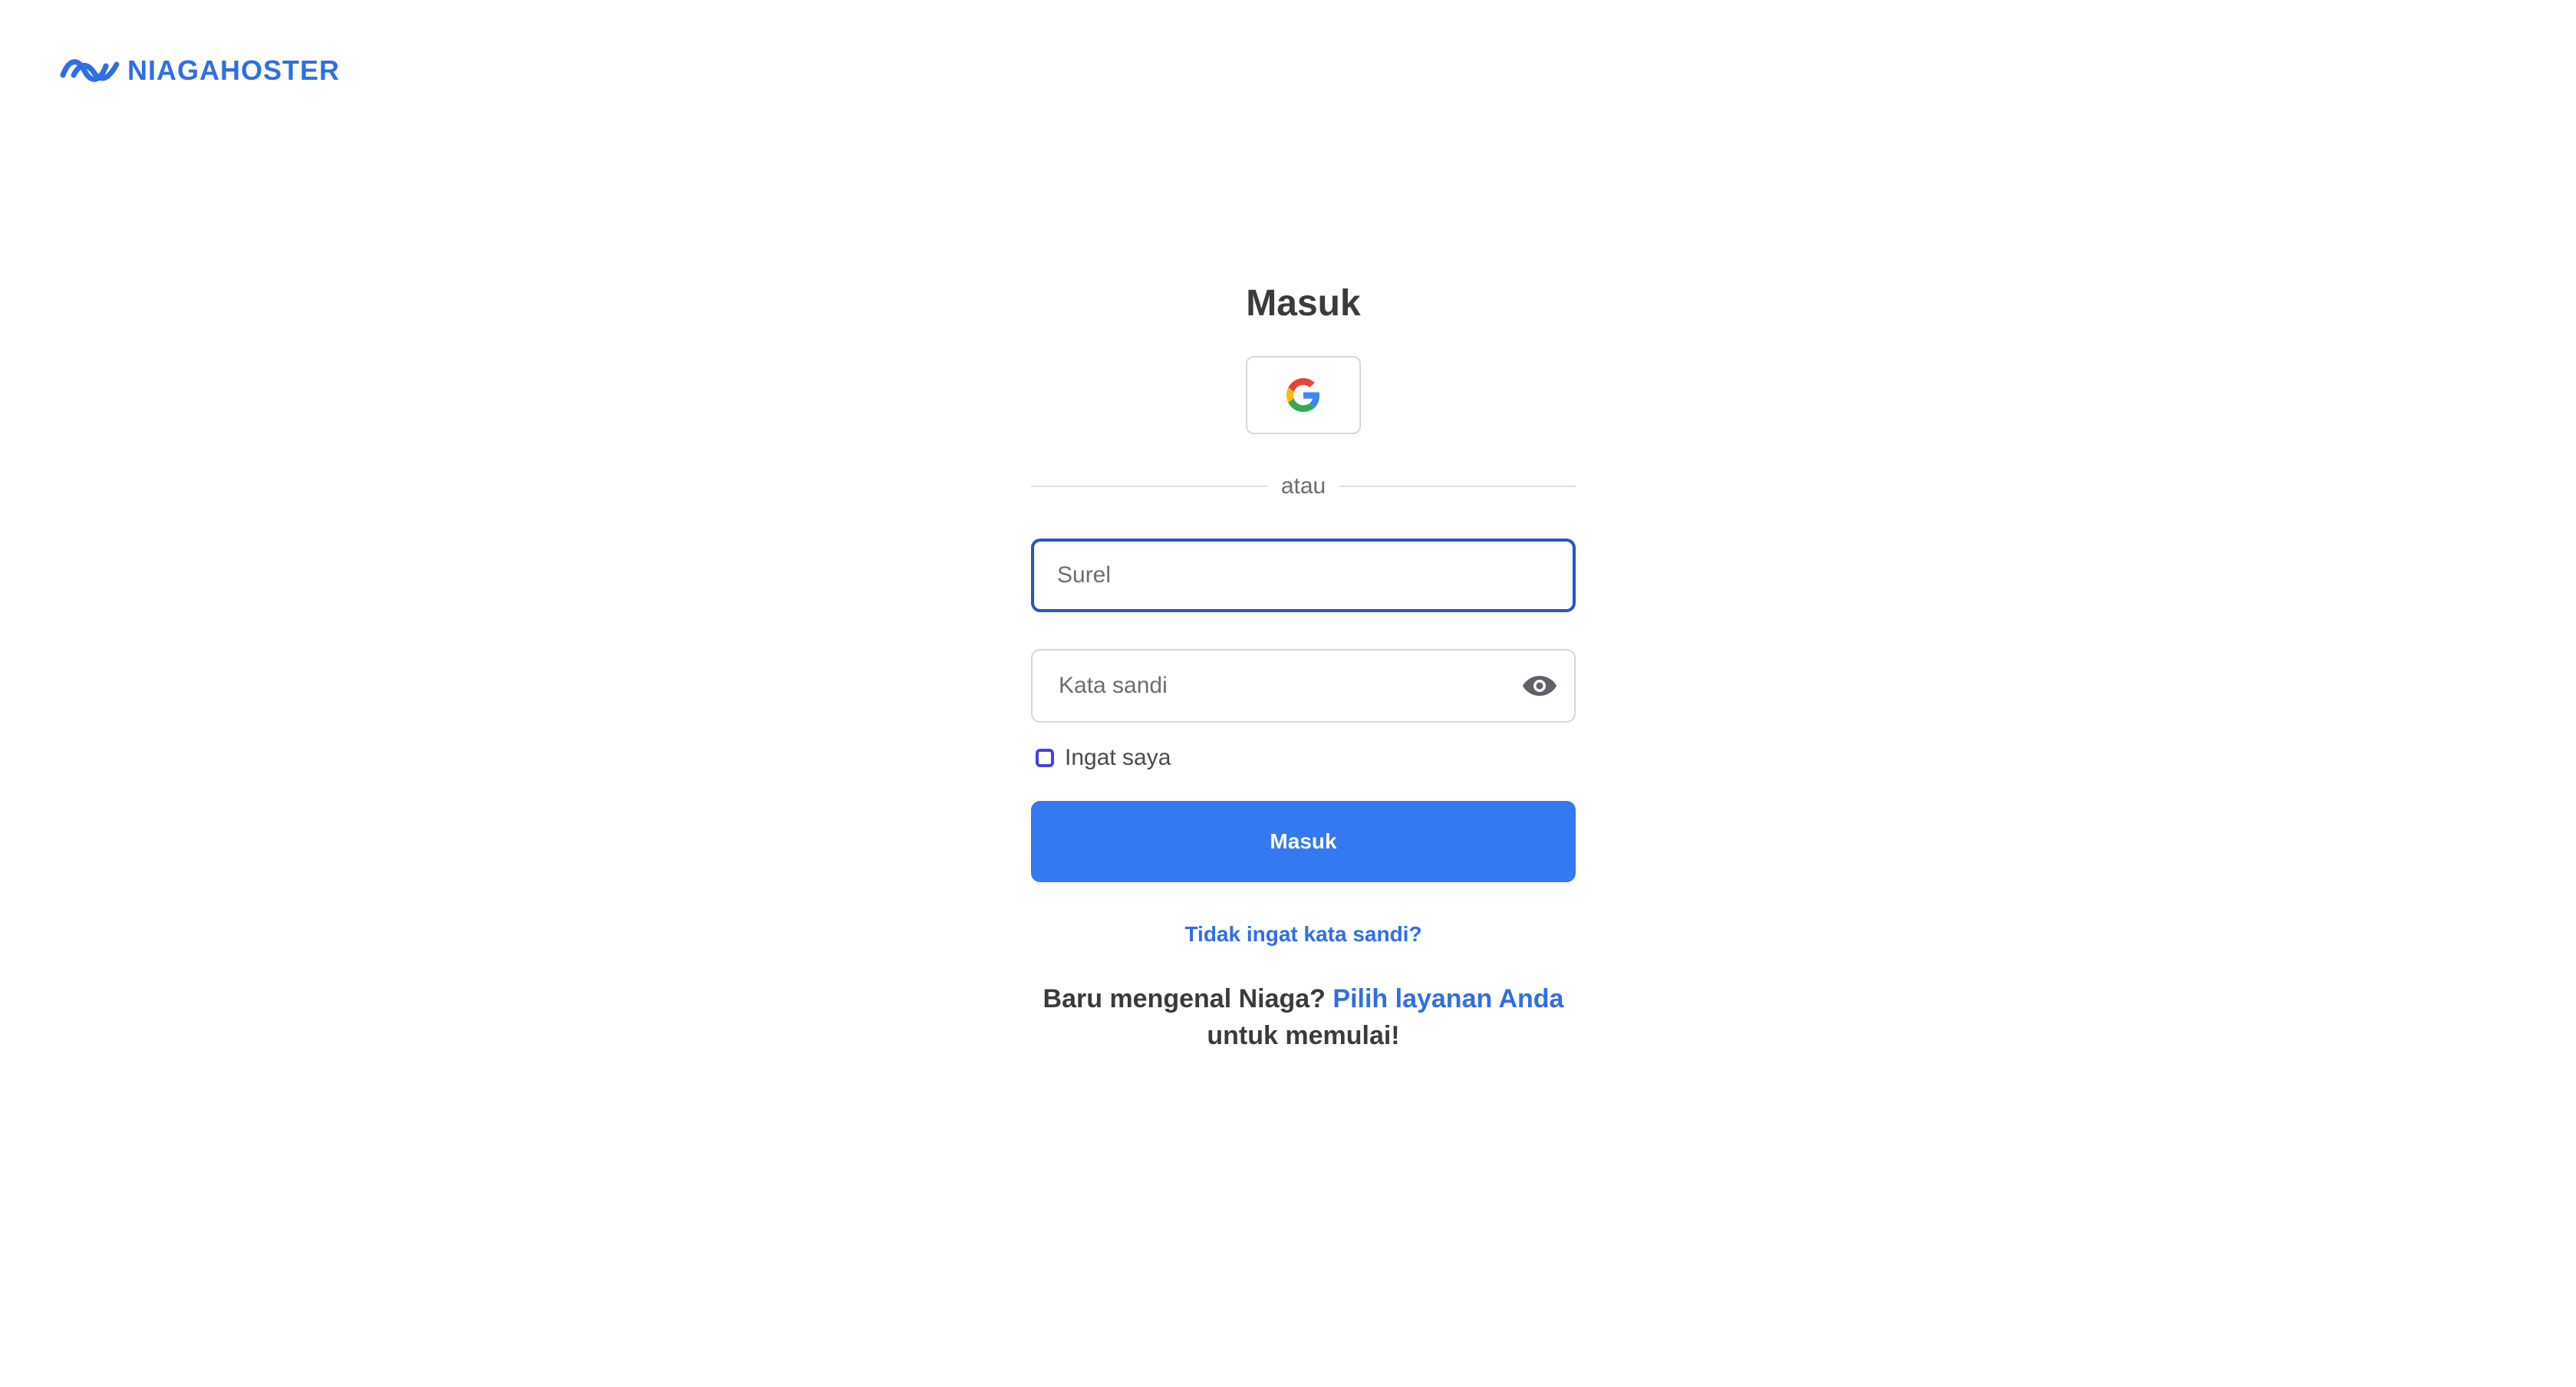  I want to click on signup-prefix: Baru mengenal Niaga?, so click(1184, 998).